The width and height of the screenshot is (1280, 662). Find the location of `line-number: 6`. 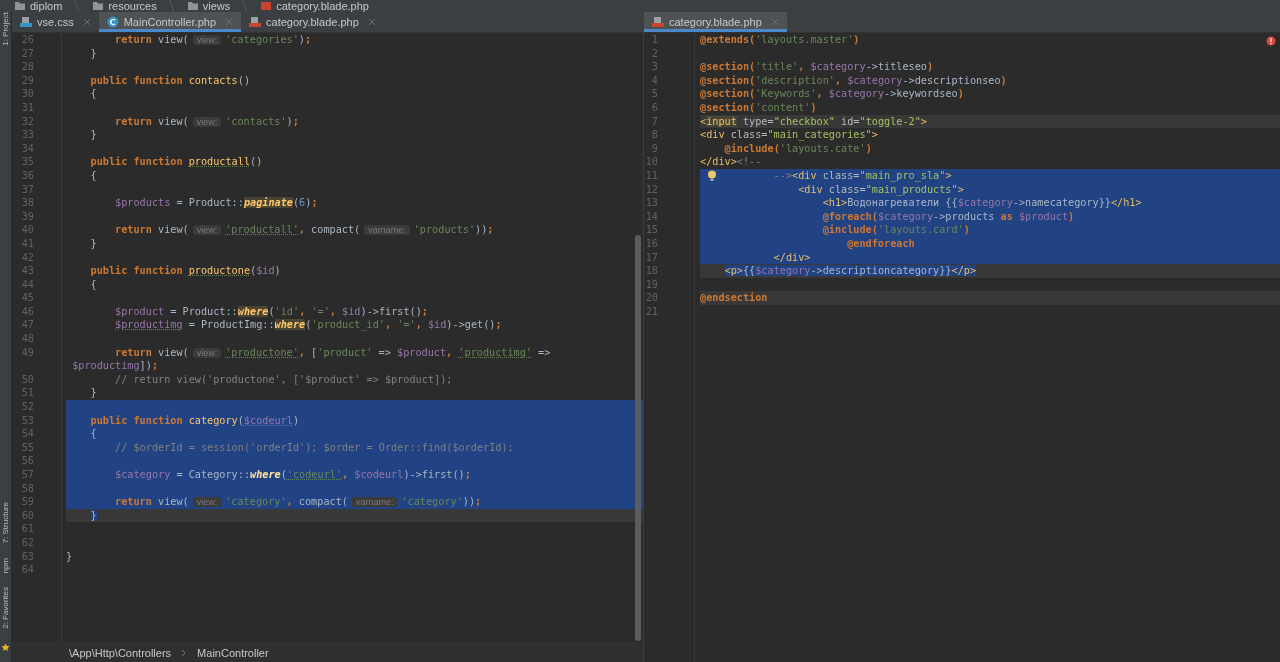

line-number: 6 is located at coordinates (654, 107).